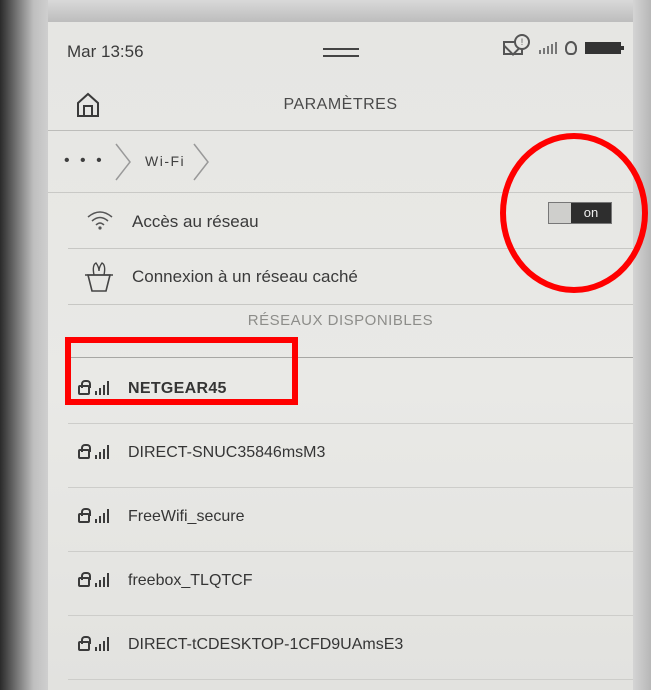 This screenshot has width=651, height=690. I want to click on hidden-network-label: Connexion à un réseau caché, so click(245, 276).